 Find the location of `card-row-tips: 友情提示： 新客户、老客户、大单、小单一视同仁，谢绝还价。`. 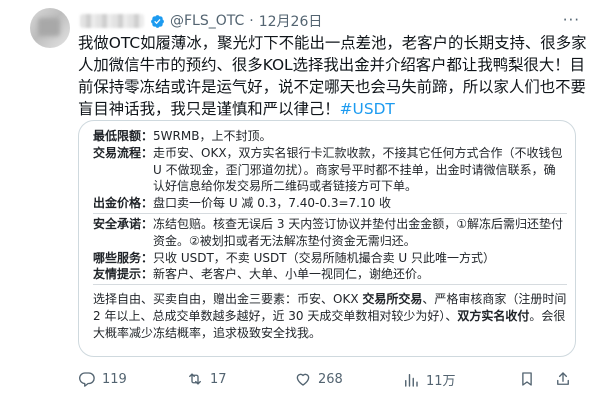

card-row-tips: 友情提示： 新客户、老客户、大单、小单一视同仁，谢绝还价。 is located at coordinates (330, 274).